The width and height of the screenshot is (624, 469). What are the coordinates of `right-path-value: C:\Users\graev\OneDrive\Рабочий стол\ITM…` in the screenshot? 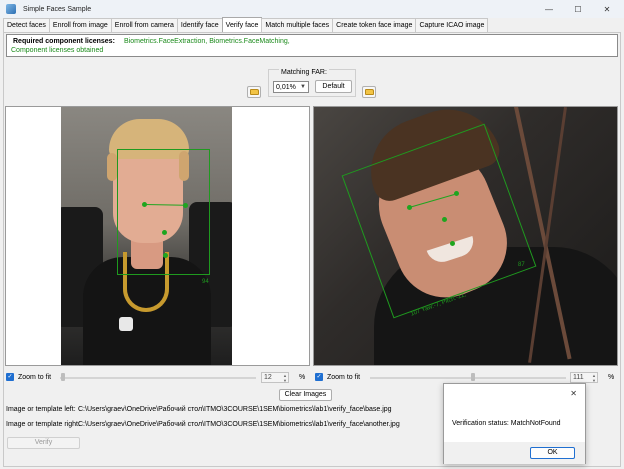 It's located at (239, 424).